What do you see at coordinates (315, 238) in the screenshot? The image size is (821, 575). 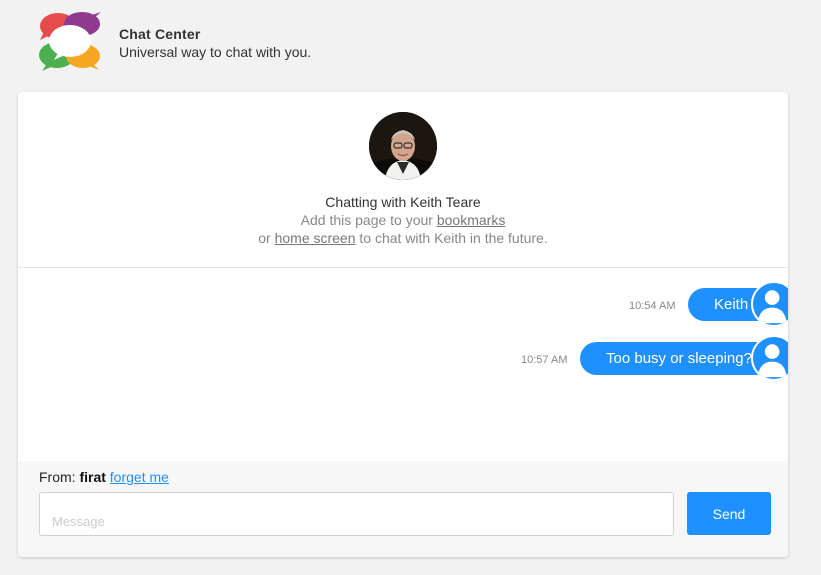 I see `home-screen-link: home screen` at bounding box center [315, 238].